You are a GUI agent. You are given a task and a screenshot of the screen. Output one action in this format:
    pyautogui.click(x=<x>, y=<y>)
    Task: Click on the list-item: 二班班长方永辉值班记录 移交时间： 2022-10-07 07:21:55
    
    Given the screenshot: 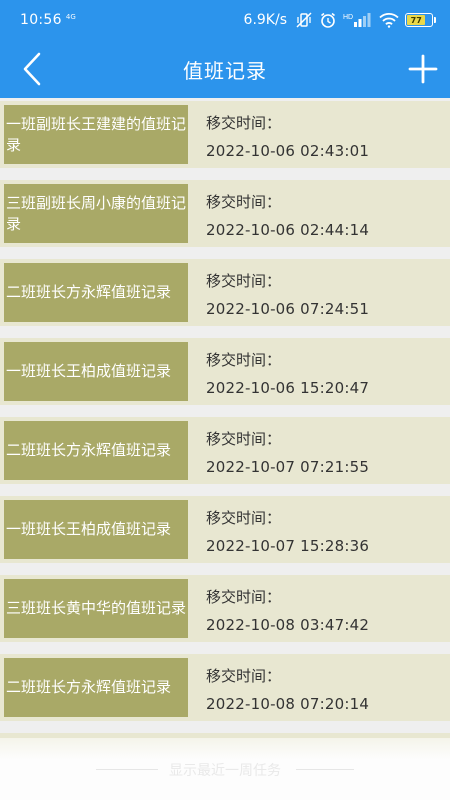 What is the action you would take?
    pyautogui.click(x=225, y=450)
    